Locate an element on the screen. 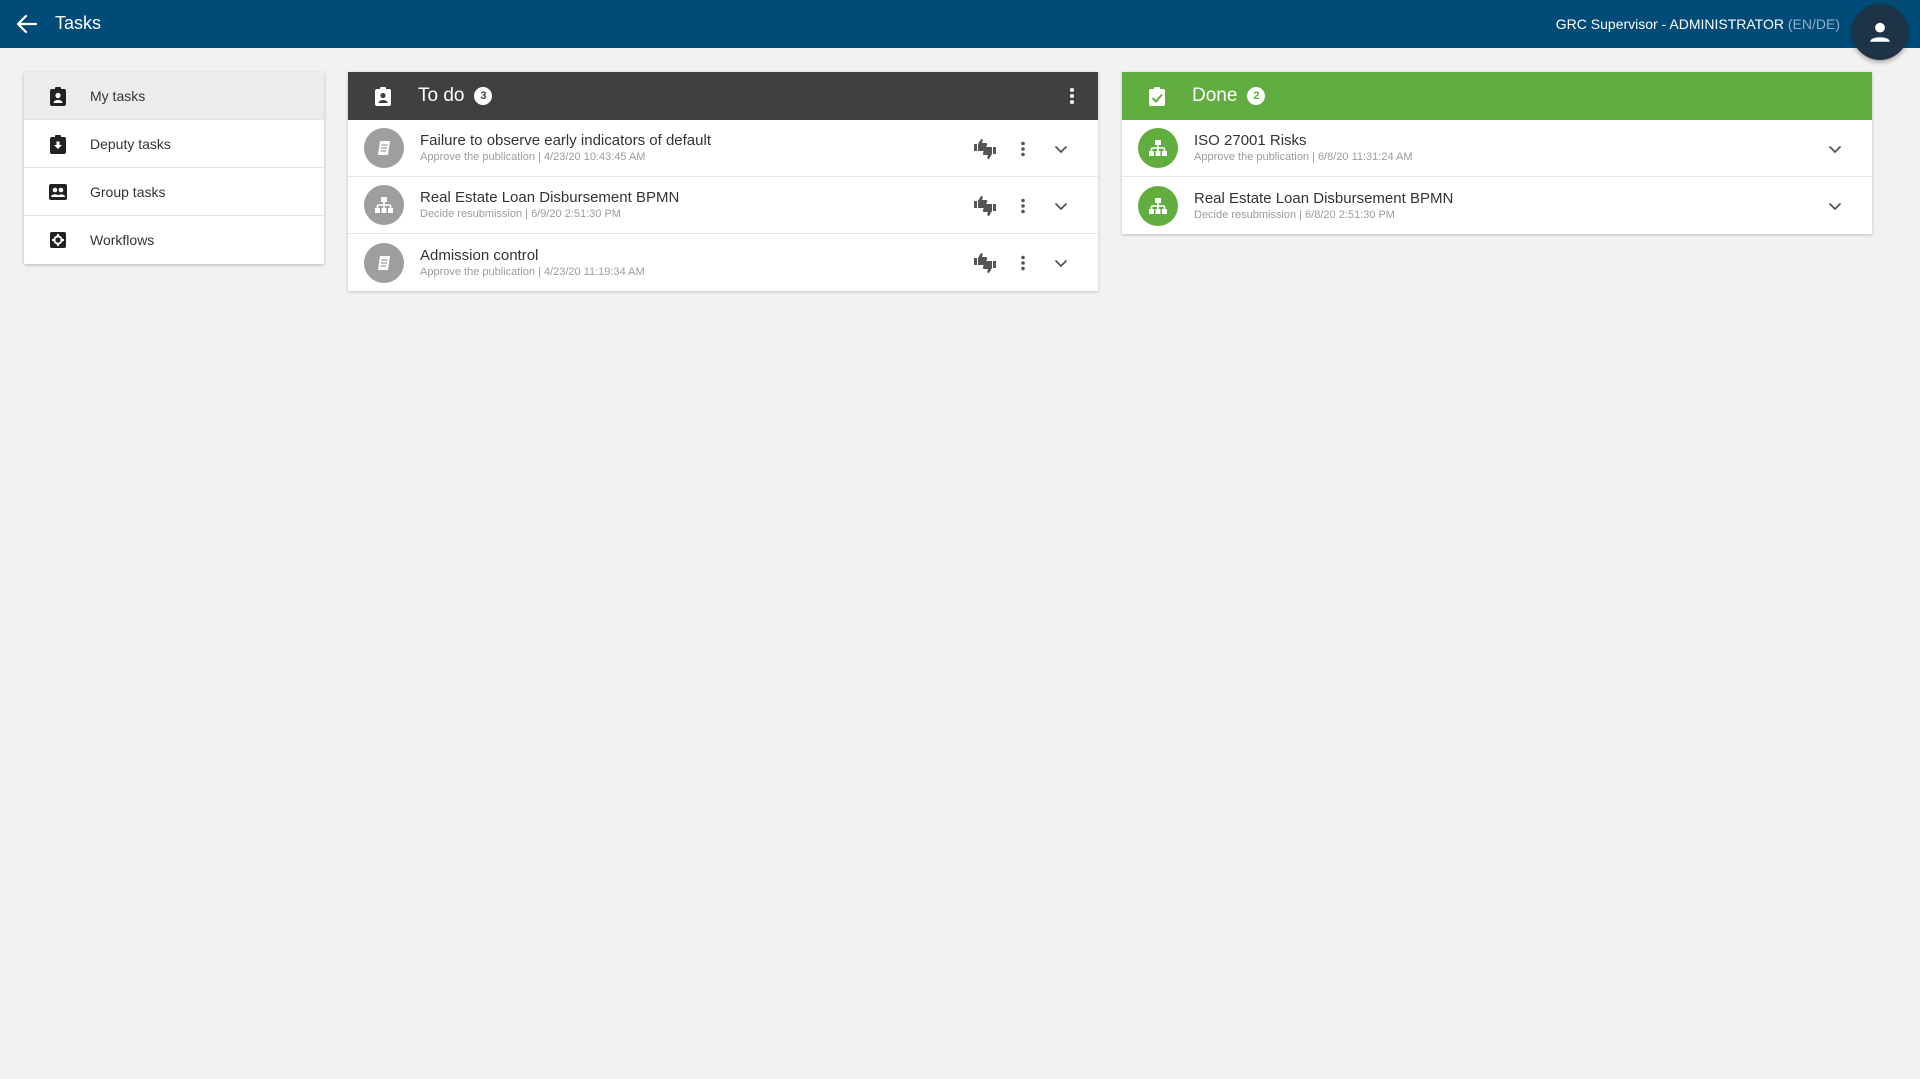 This screenshot has height=1079, width=1920. task-count-badge: 3 is located at coordinates (483, 96).